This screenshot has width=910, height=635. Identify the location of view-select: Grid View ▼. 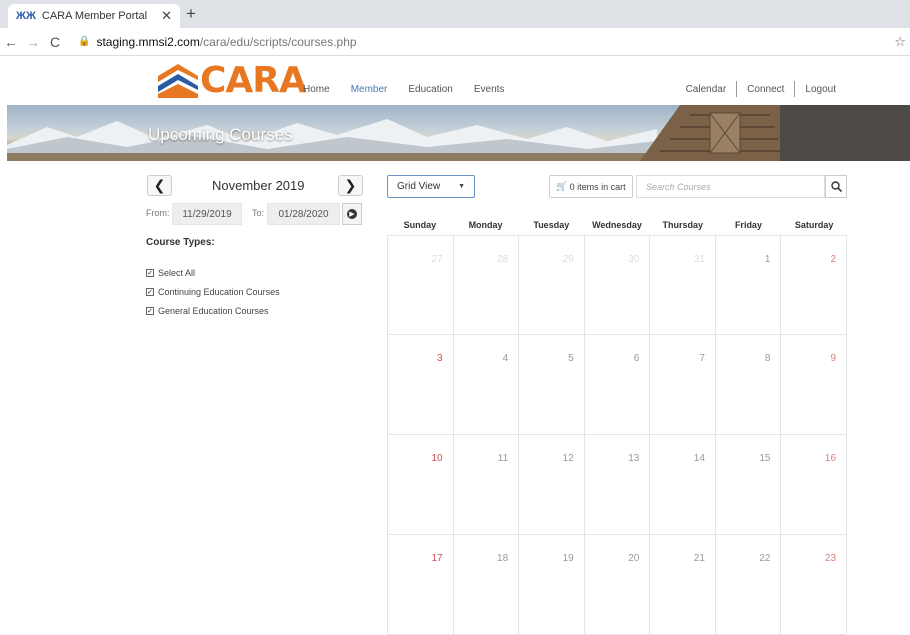
(431, 186).